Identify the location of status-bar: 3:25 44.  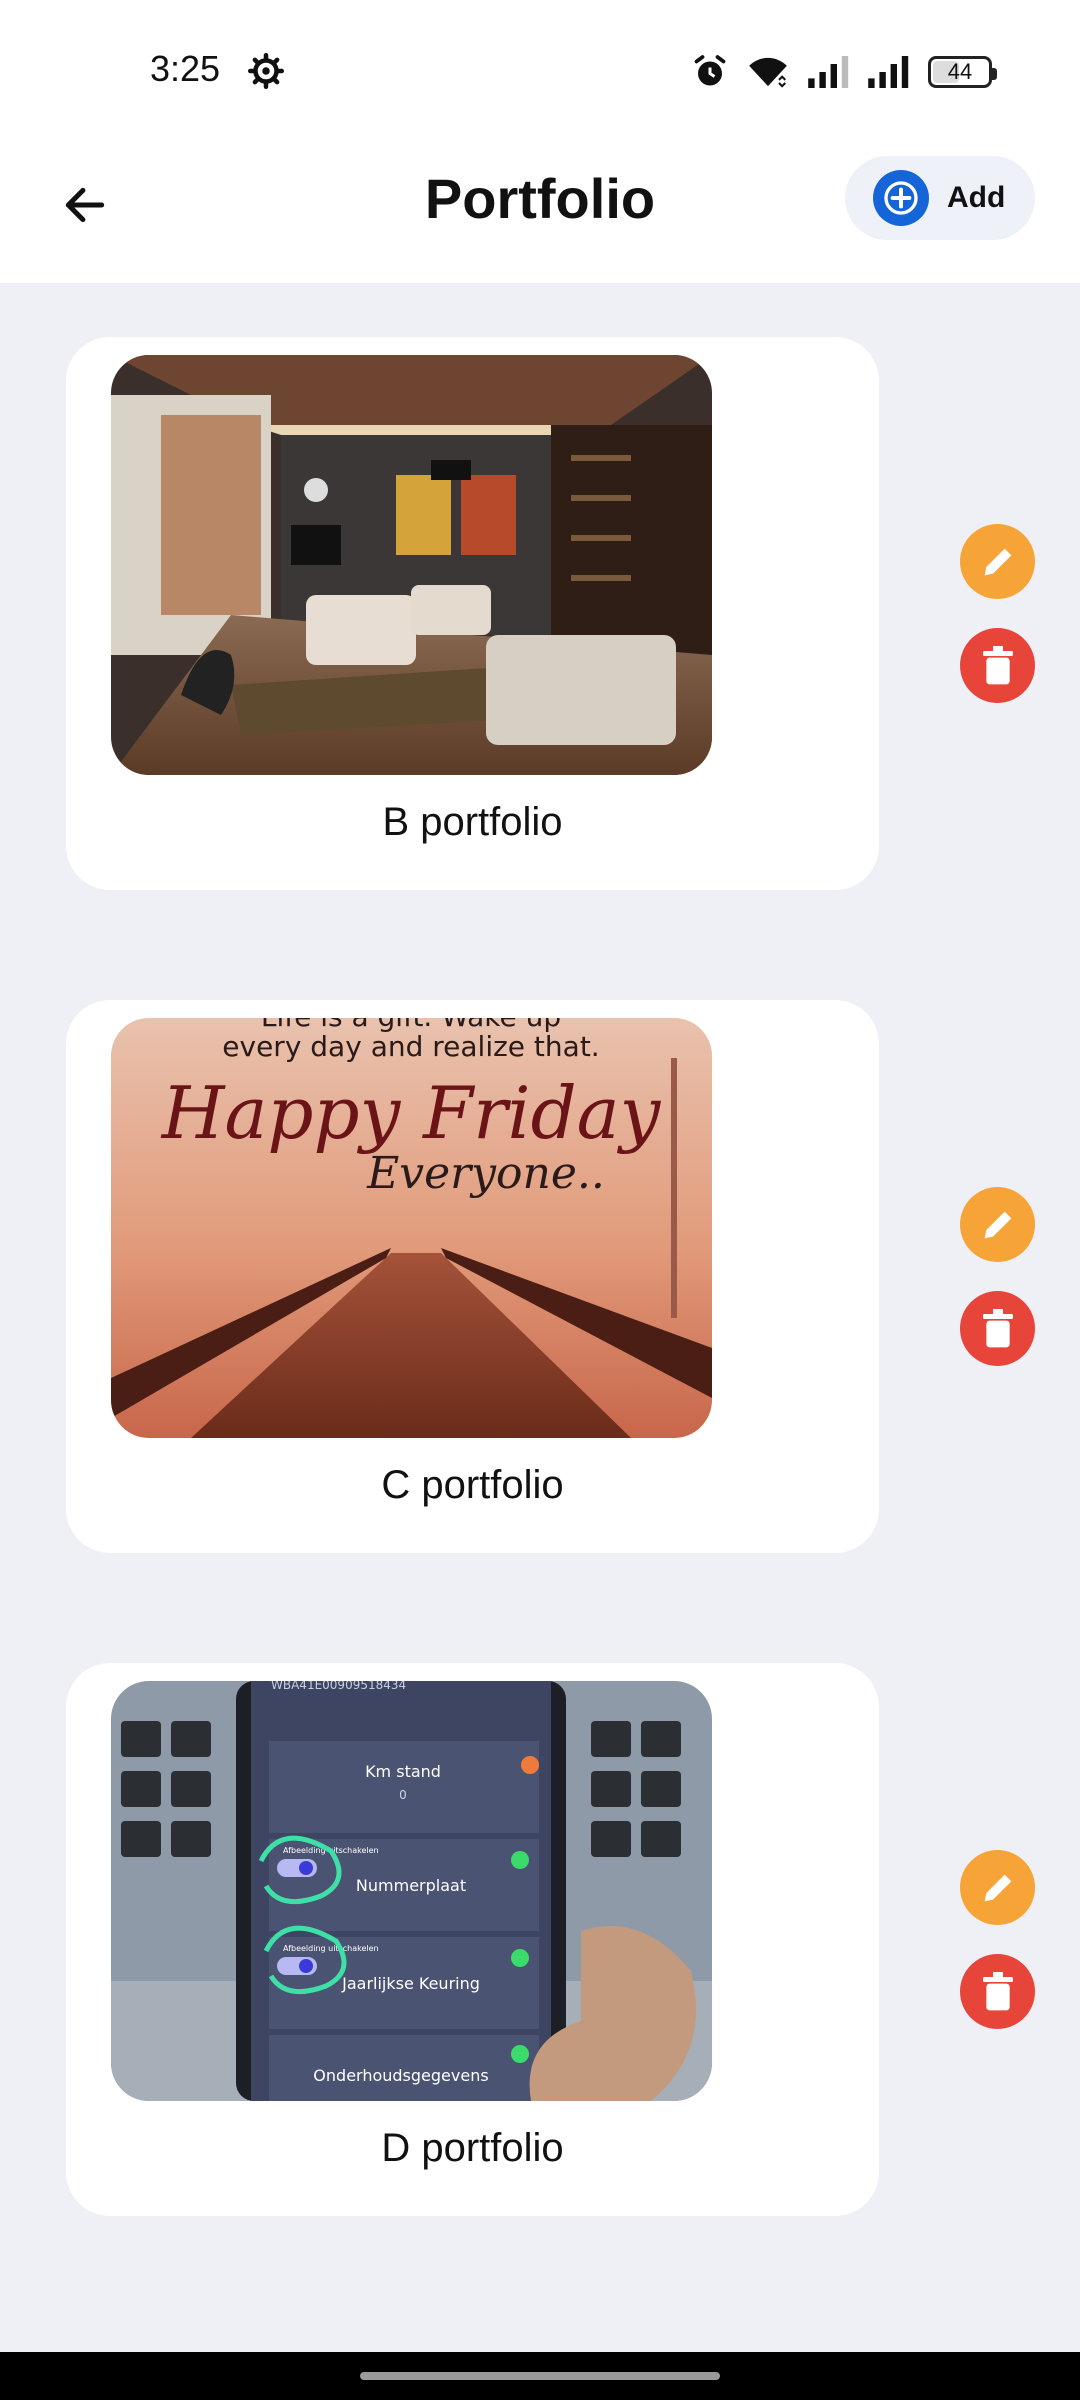
(540, 70).